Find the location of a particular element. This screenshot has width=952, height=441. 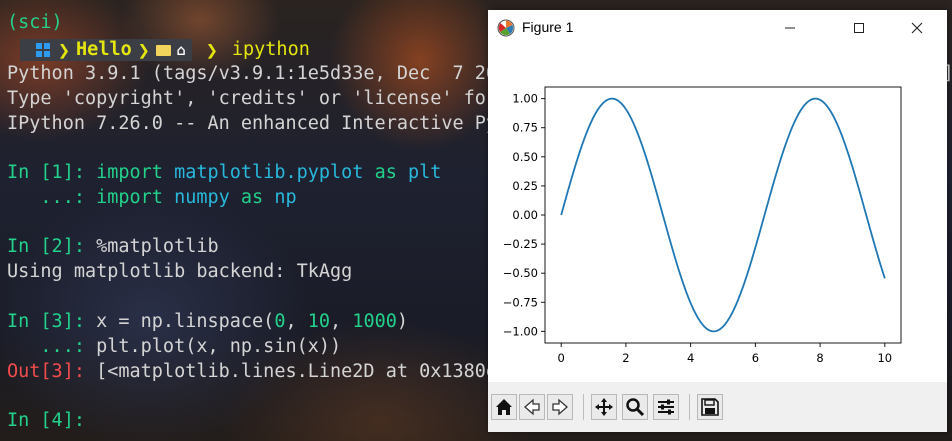

module-alias: np is located at coordinates (285, 197).